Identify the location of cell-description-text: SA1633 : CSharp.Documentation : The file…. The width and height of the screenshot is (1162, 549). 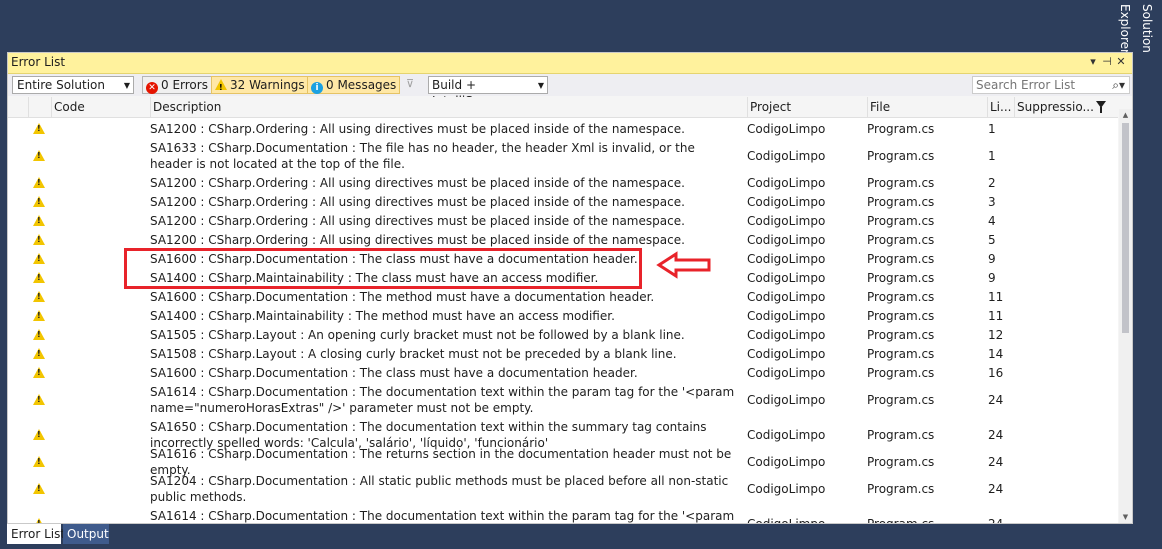
(422, 155).